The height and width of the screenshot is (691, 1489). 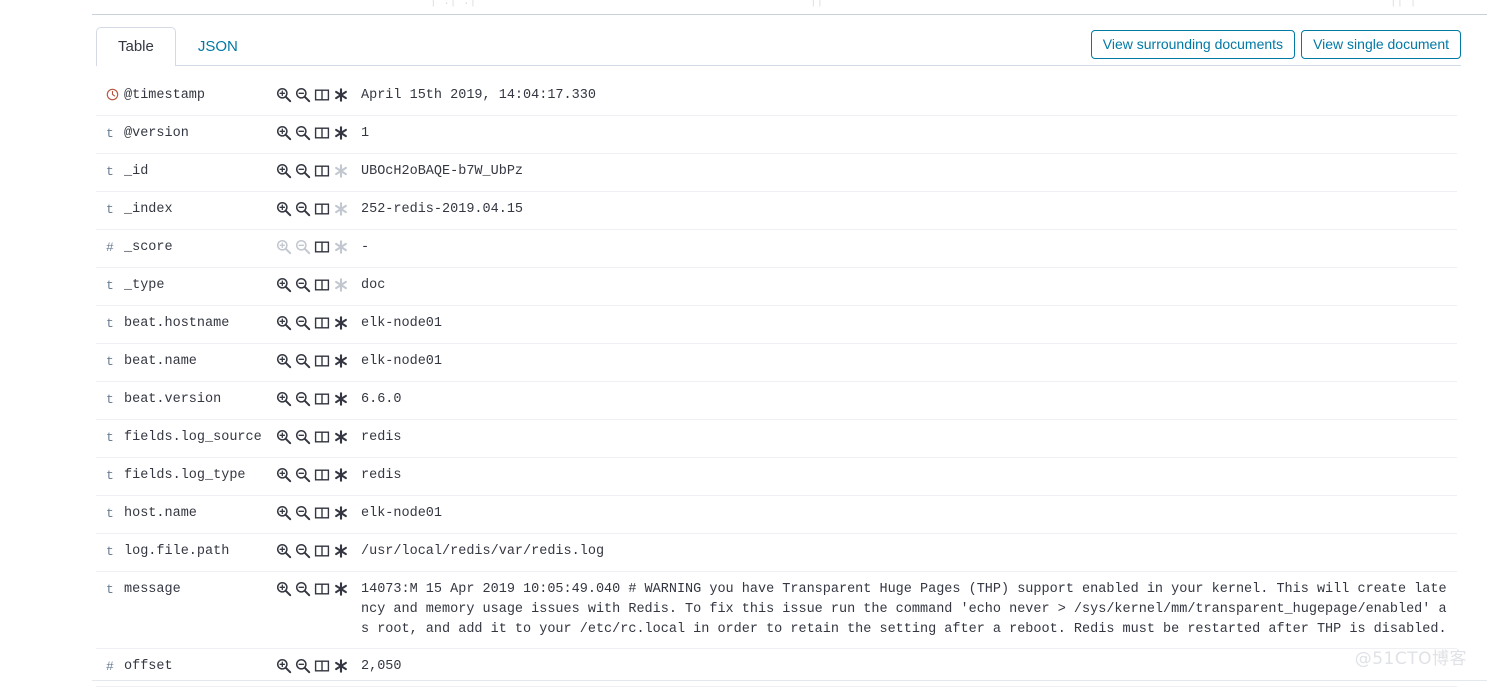 What do you see at coordinates (365, 133) in the screenshot?
I see `field-value: 1` at bounding box center [365, 133].